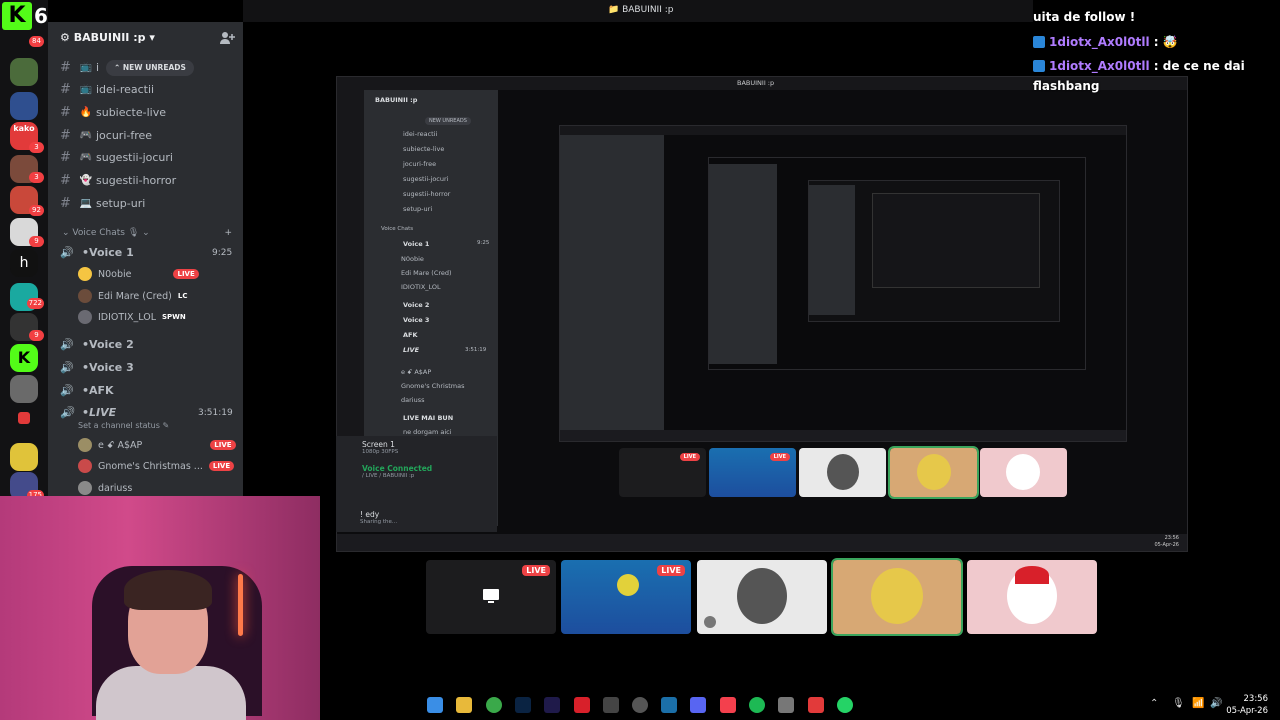  What do you see at coordinates (113, 112) in the screenshot?
I see `channel-item: # 🔥 subiecte-live` at bounding box center [113, 112].